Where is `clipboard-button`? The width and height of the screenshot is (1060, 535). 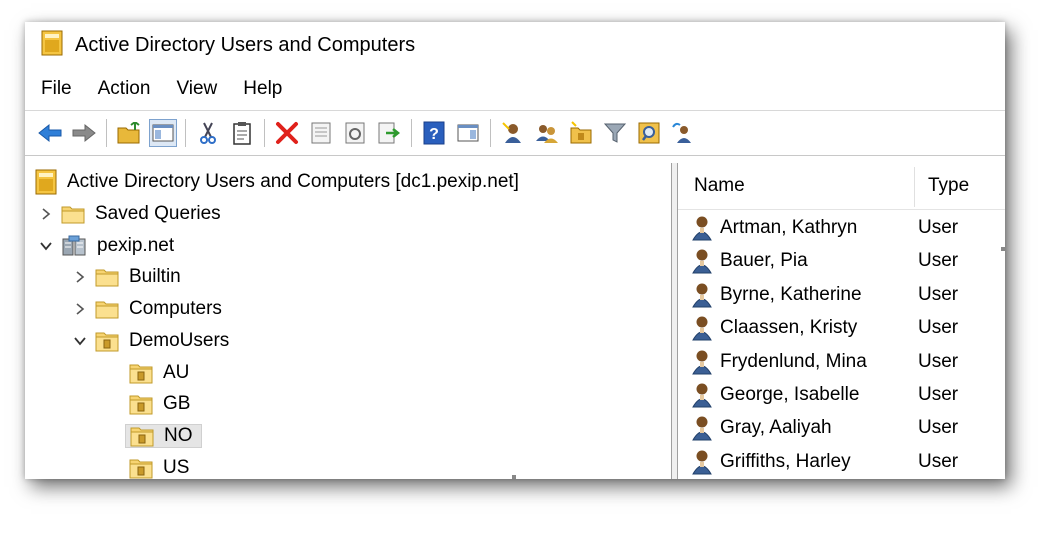 clipboard-button is located at coordinates (242, 133).